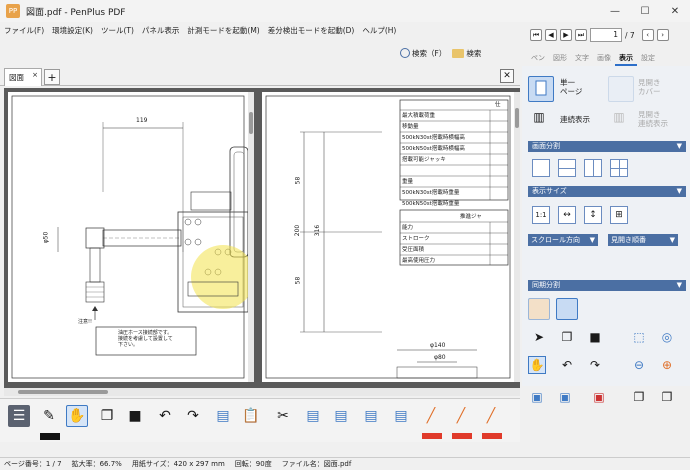 This screenshot has width=690, height=470. Describe the element at coordinates (341, 416) in the screenshot. I see `paste-special-icon: ▤` at that location.